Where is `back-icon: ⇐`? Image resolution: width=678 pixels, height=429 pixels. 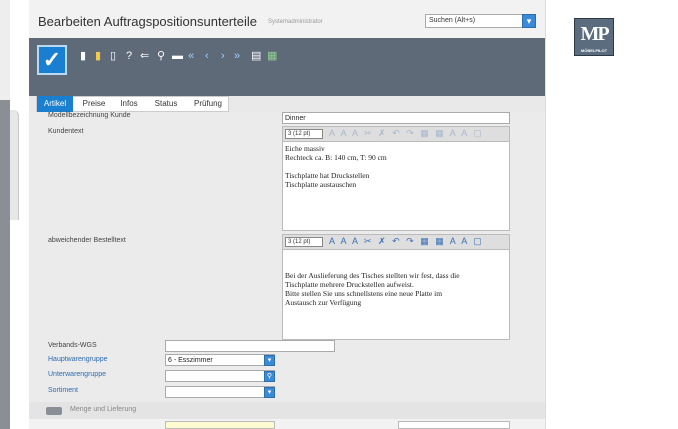 back-icon: ⇐ is located at coordinates (144, 56).